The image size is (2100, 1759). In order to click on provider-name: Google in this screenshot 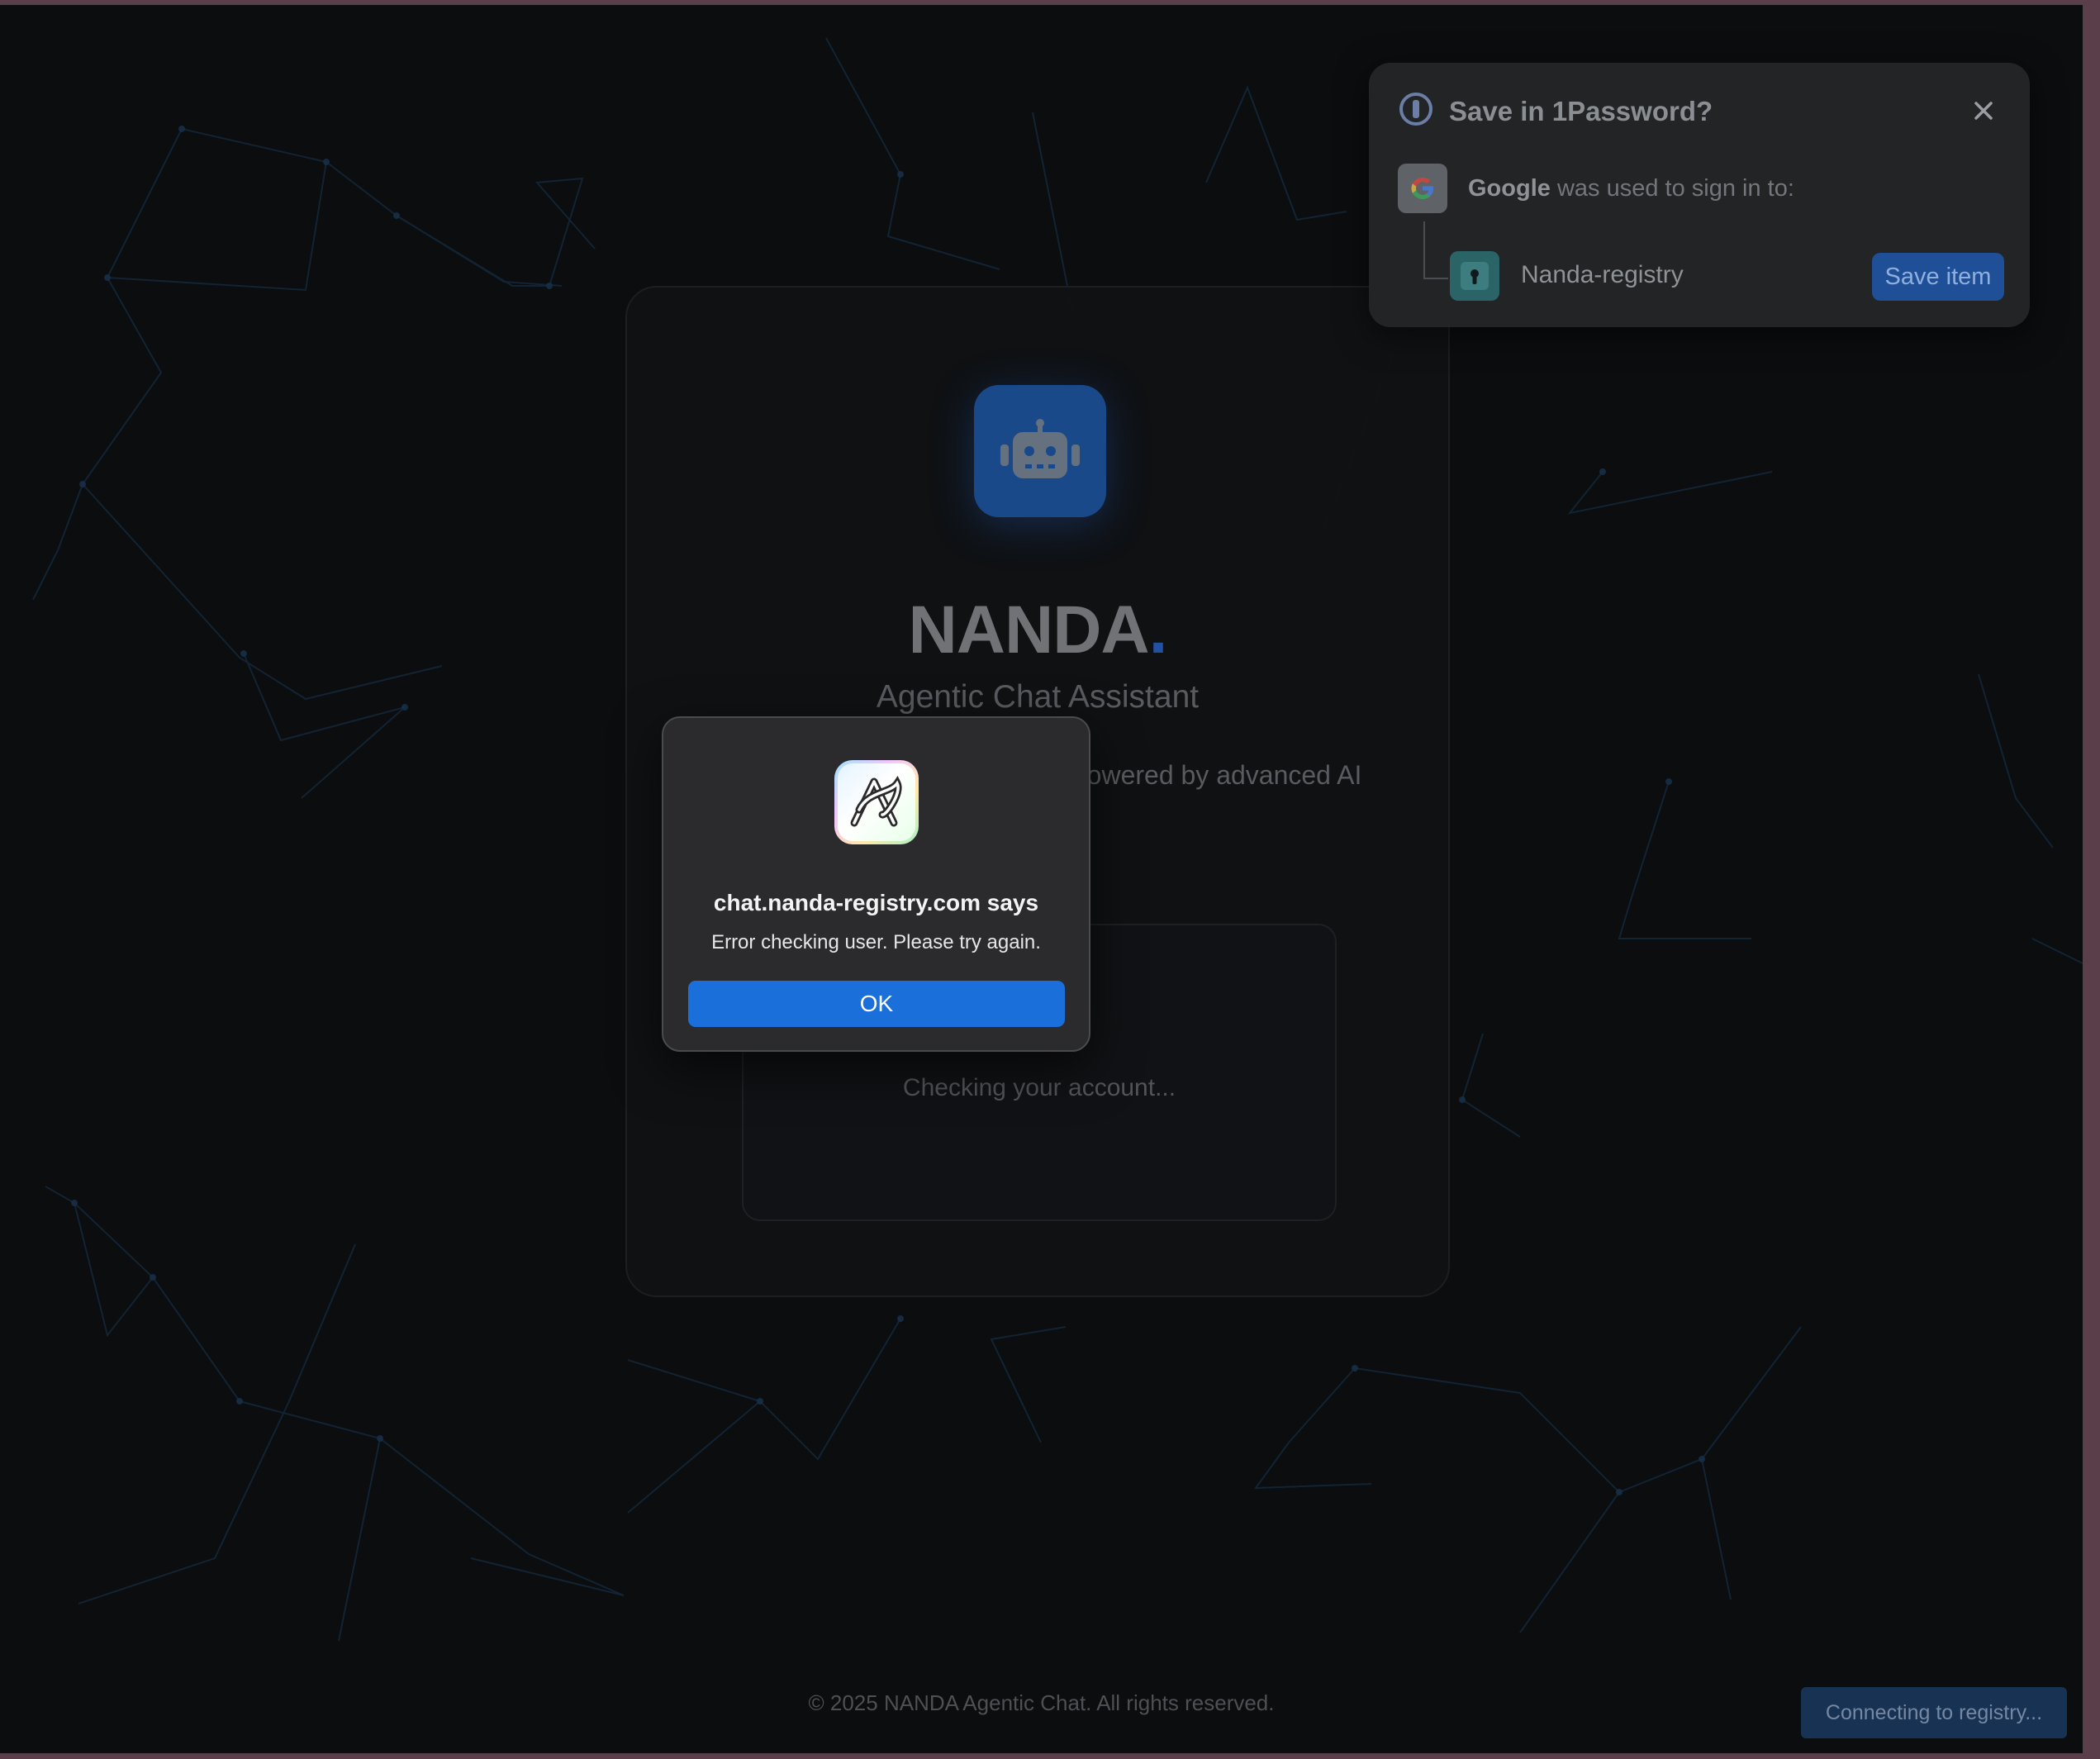, I will do `click(1509, 188)`.